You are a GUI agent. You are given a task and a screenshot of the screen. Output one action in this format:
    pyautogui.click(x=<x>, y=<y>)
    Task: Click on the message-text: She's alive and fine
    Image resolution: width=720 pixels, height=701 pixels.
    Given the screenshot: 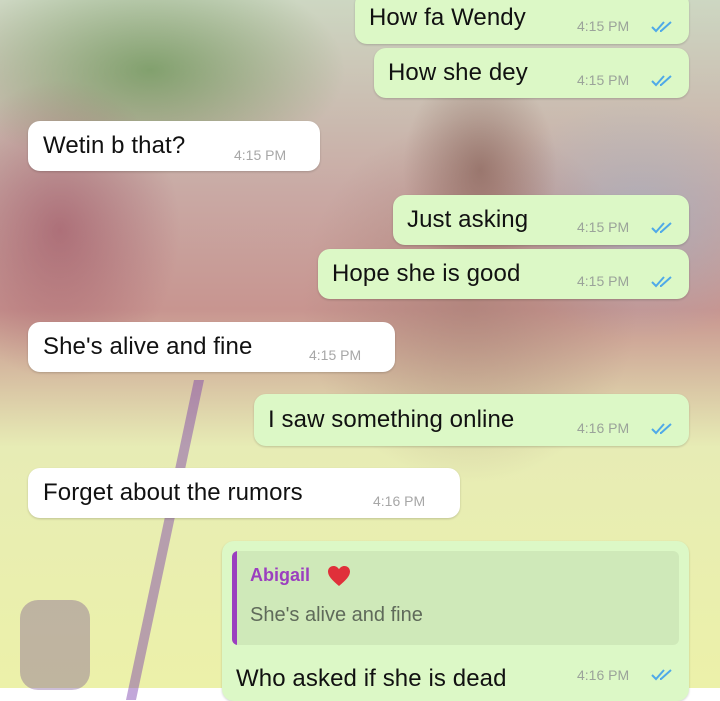 What is the action you would take?
    pyautogui.click(x=148, y=346)
    